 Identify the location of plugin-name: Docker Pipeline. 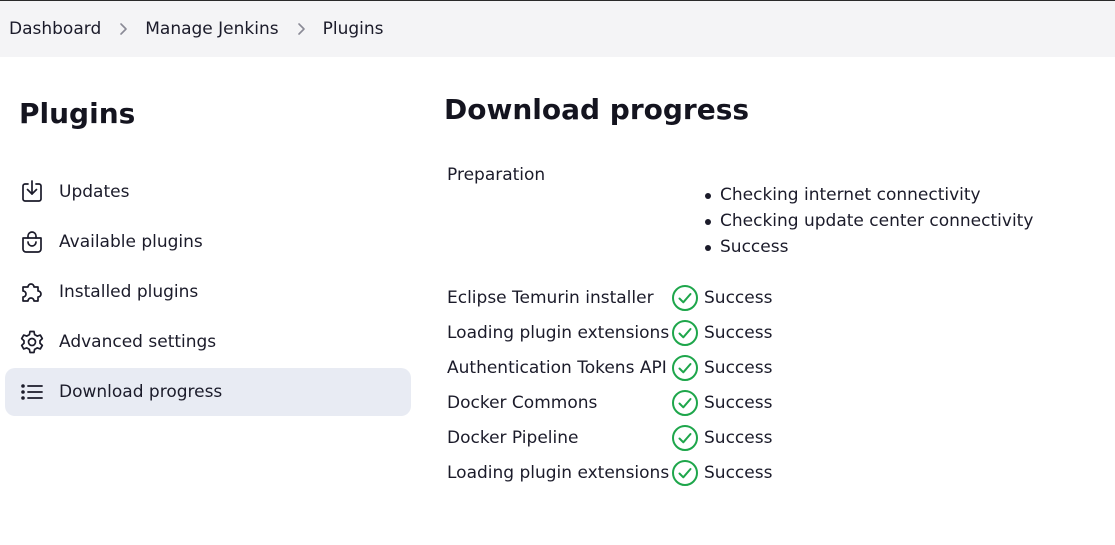
(513, 437).